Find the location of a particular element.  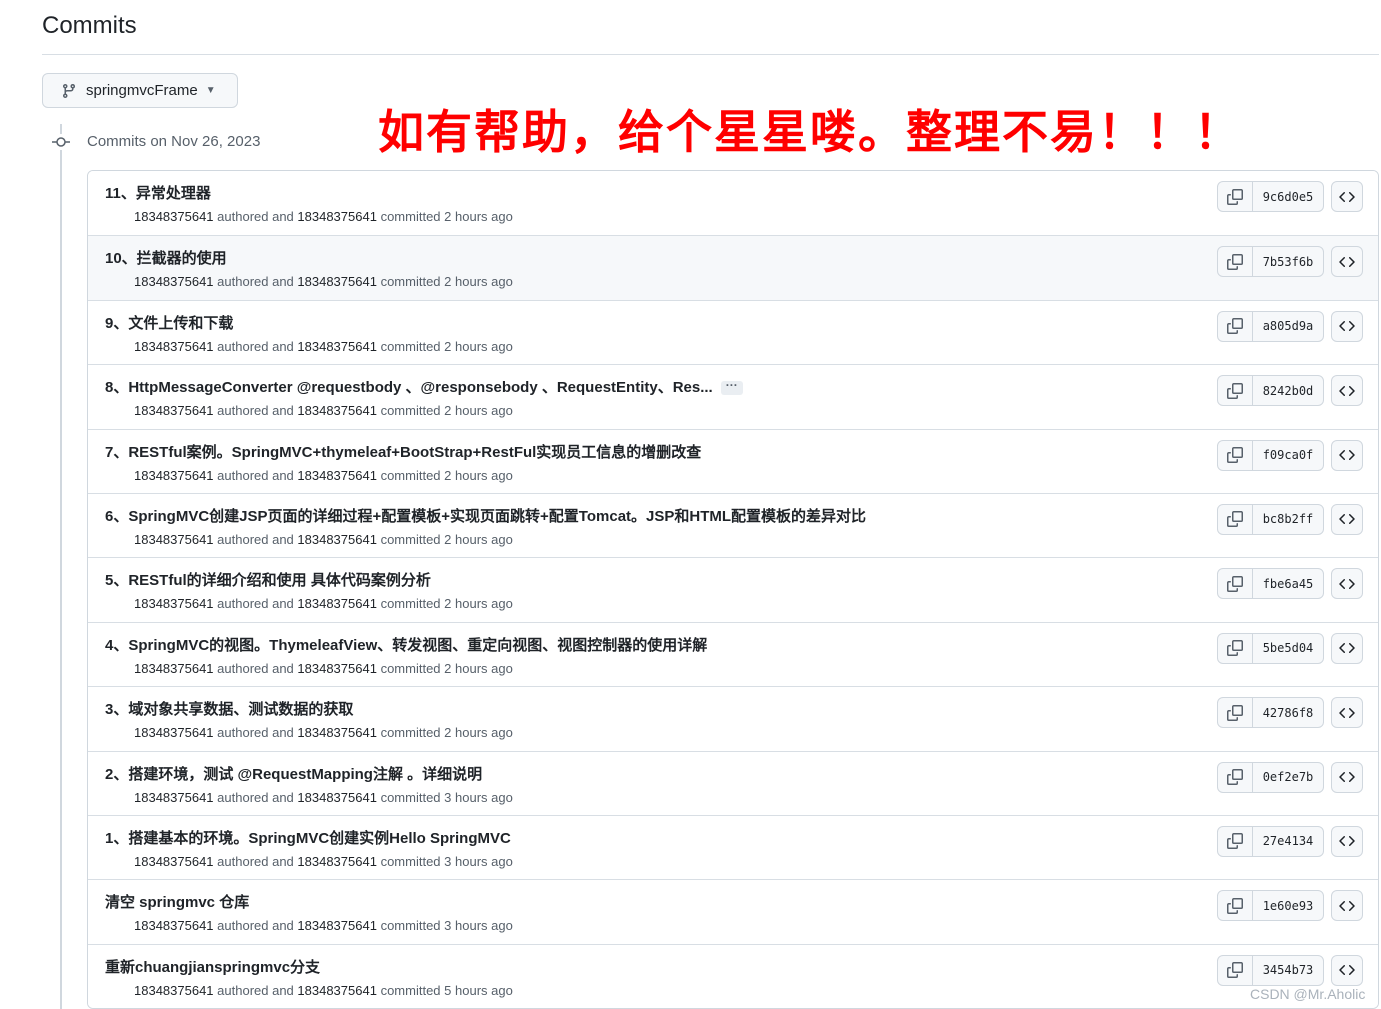

commit-message: 9、文件上传和下载 is located at coordinates (169, 323).